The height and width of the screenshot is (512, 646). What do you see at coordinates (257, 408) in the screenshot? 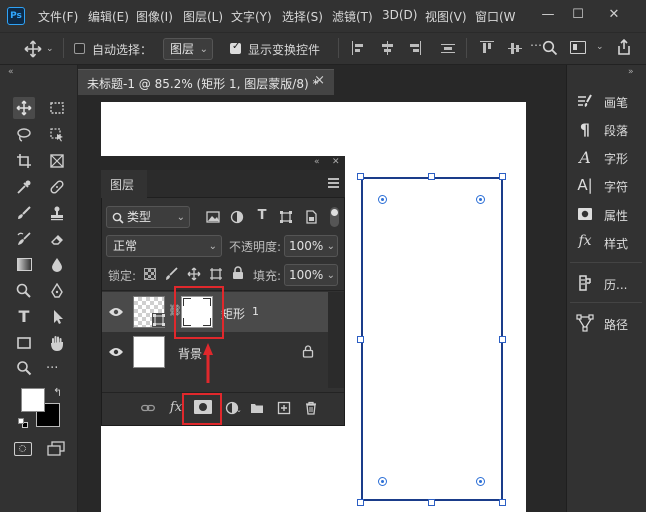
I see `new-group-icon` at bounding box center [257, 408].